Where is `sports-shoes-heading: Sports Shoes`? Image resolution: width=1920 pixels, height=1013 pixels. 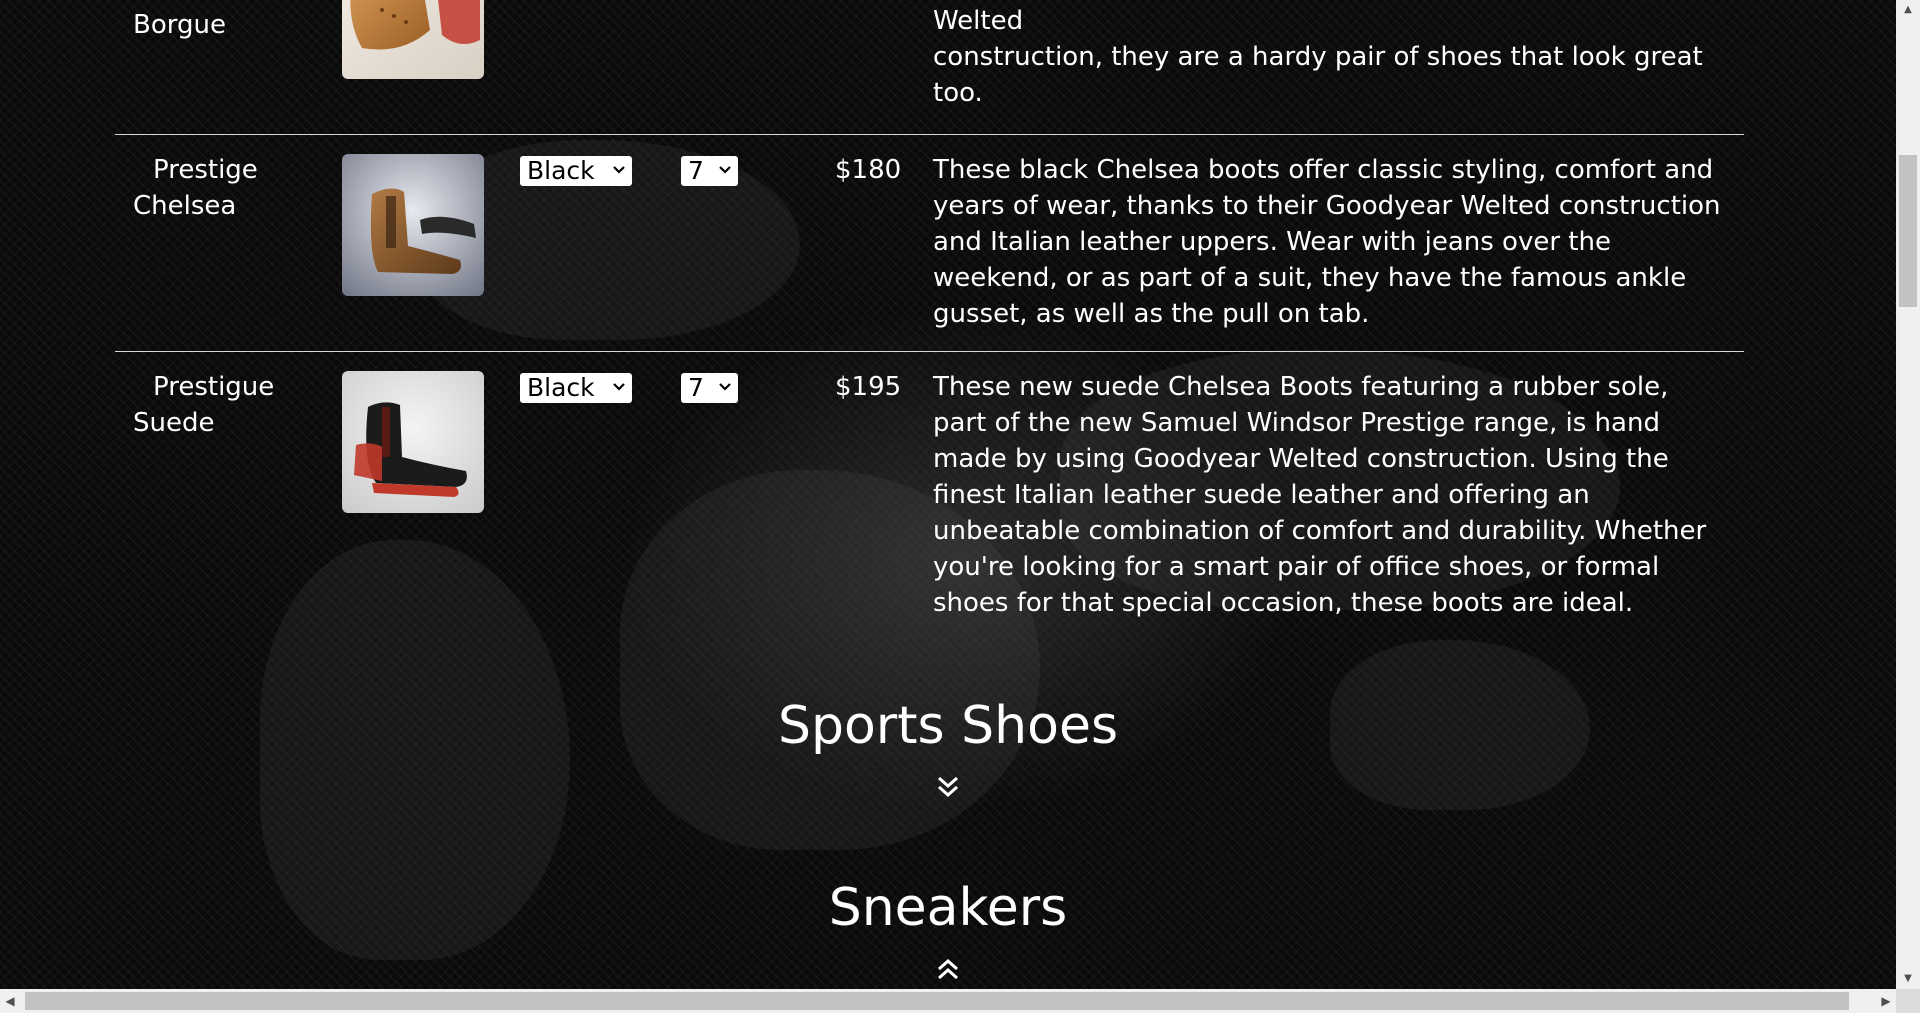
sports-shoes-heading: Sports Shoes is located at coordinates (948, 726).